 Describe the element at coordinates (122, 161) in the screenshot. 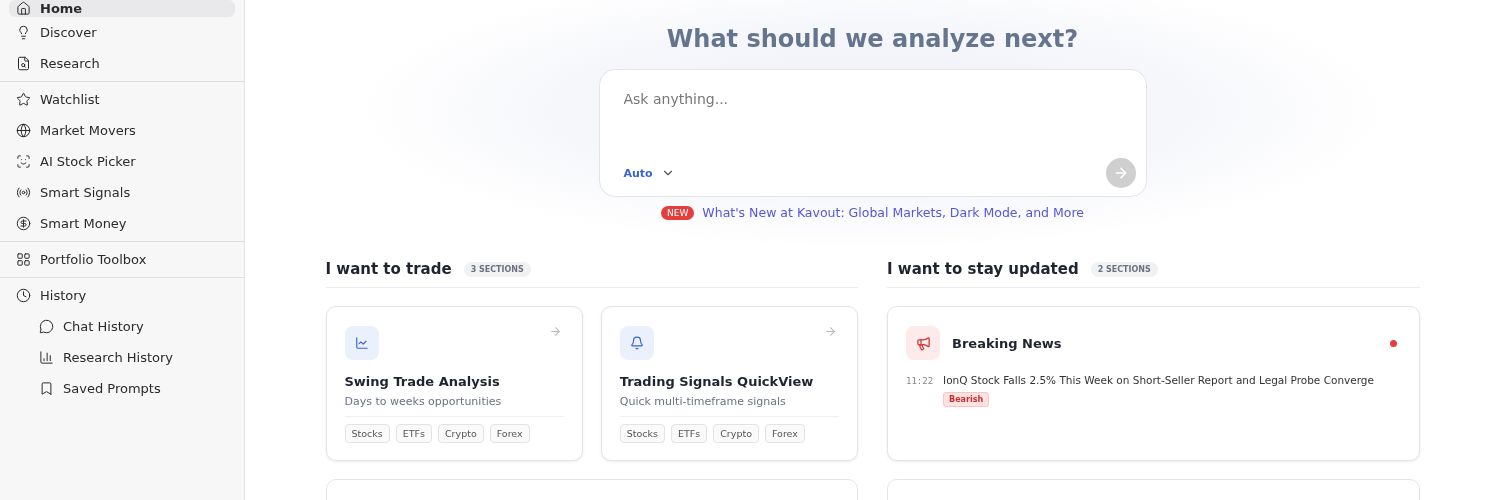

I see `nav-item: AI Stock Picker` at that location.